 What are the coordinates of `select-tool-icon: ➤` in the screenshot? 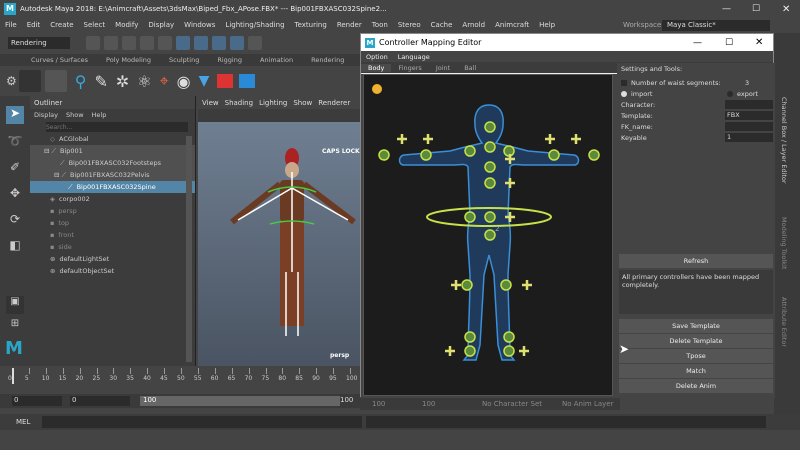 It's located at (15, 115).